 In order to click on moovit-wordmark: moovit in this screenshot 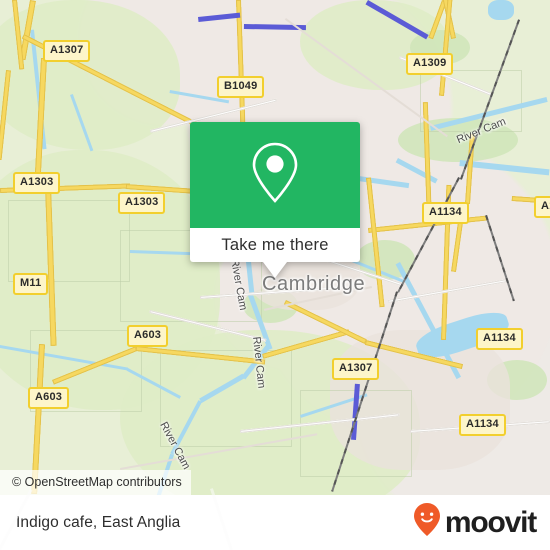, I will do `click(490, 522)`.